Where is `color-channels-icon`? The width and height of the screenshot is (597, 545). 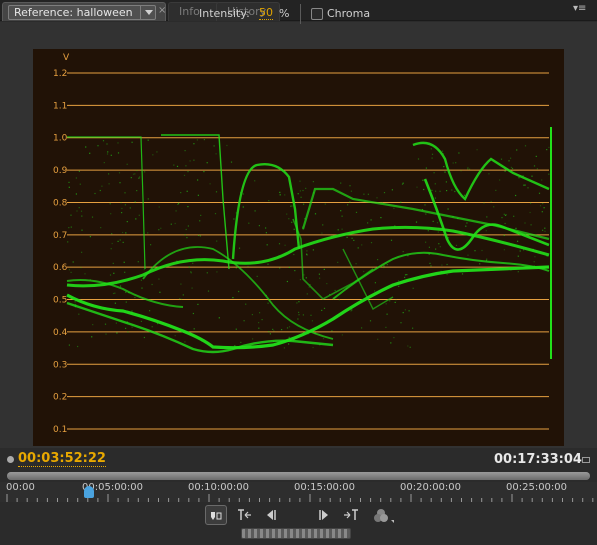 color-channels-icon is located at coordinates (384, 516).